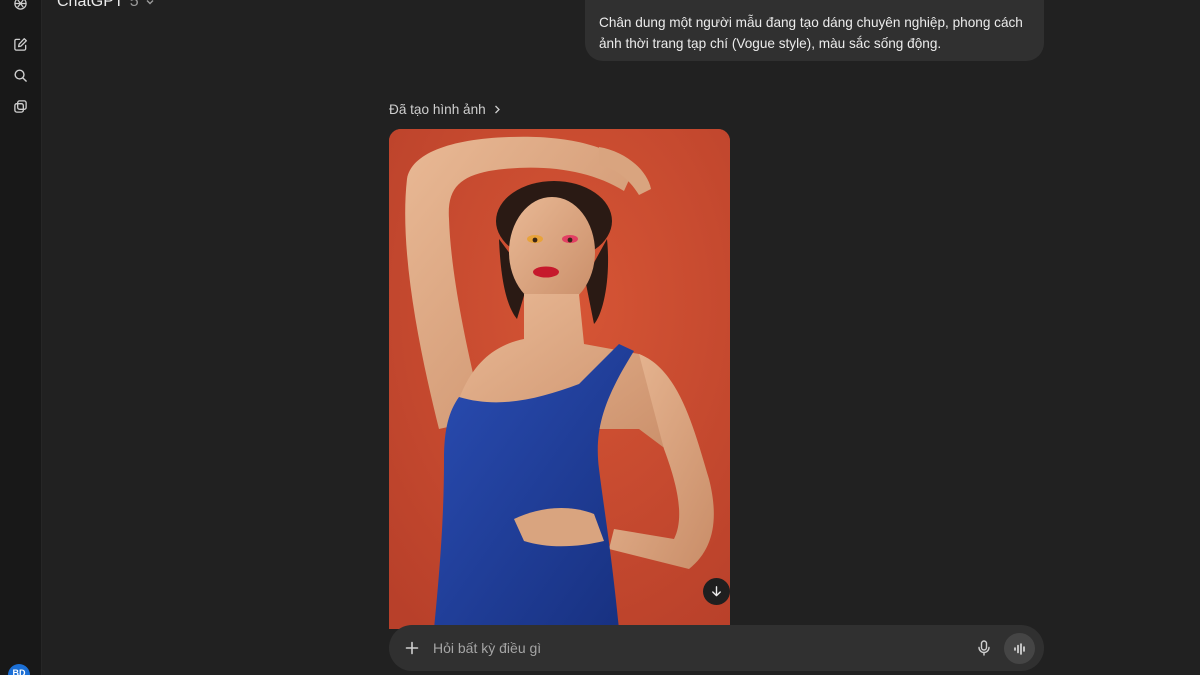 The image size is (1200, 675). I want to click on plus-icon, so click(412, 648).